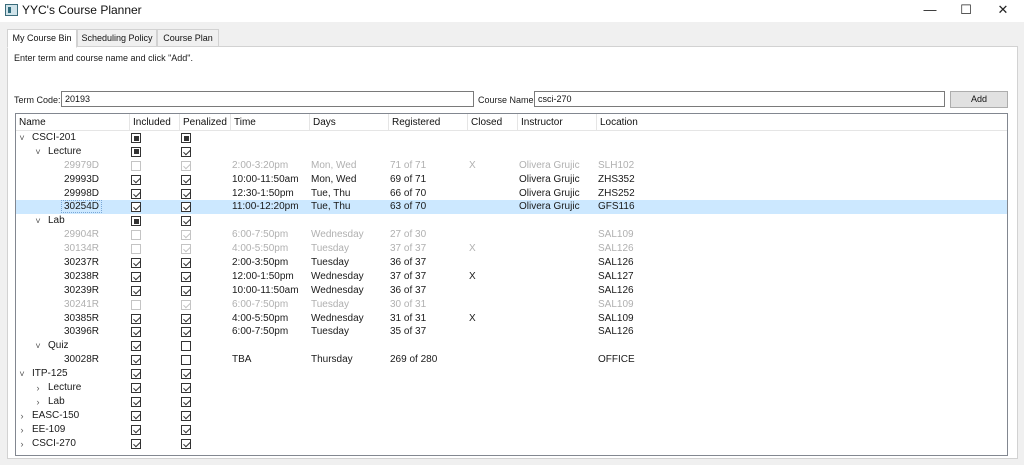 Image resolution: width=1024 pixels, height=465 pixels. I want to click on maximize-button: ☐, so click(966, 11).